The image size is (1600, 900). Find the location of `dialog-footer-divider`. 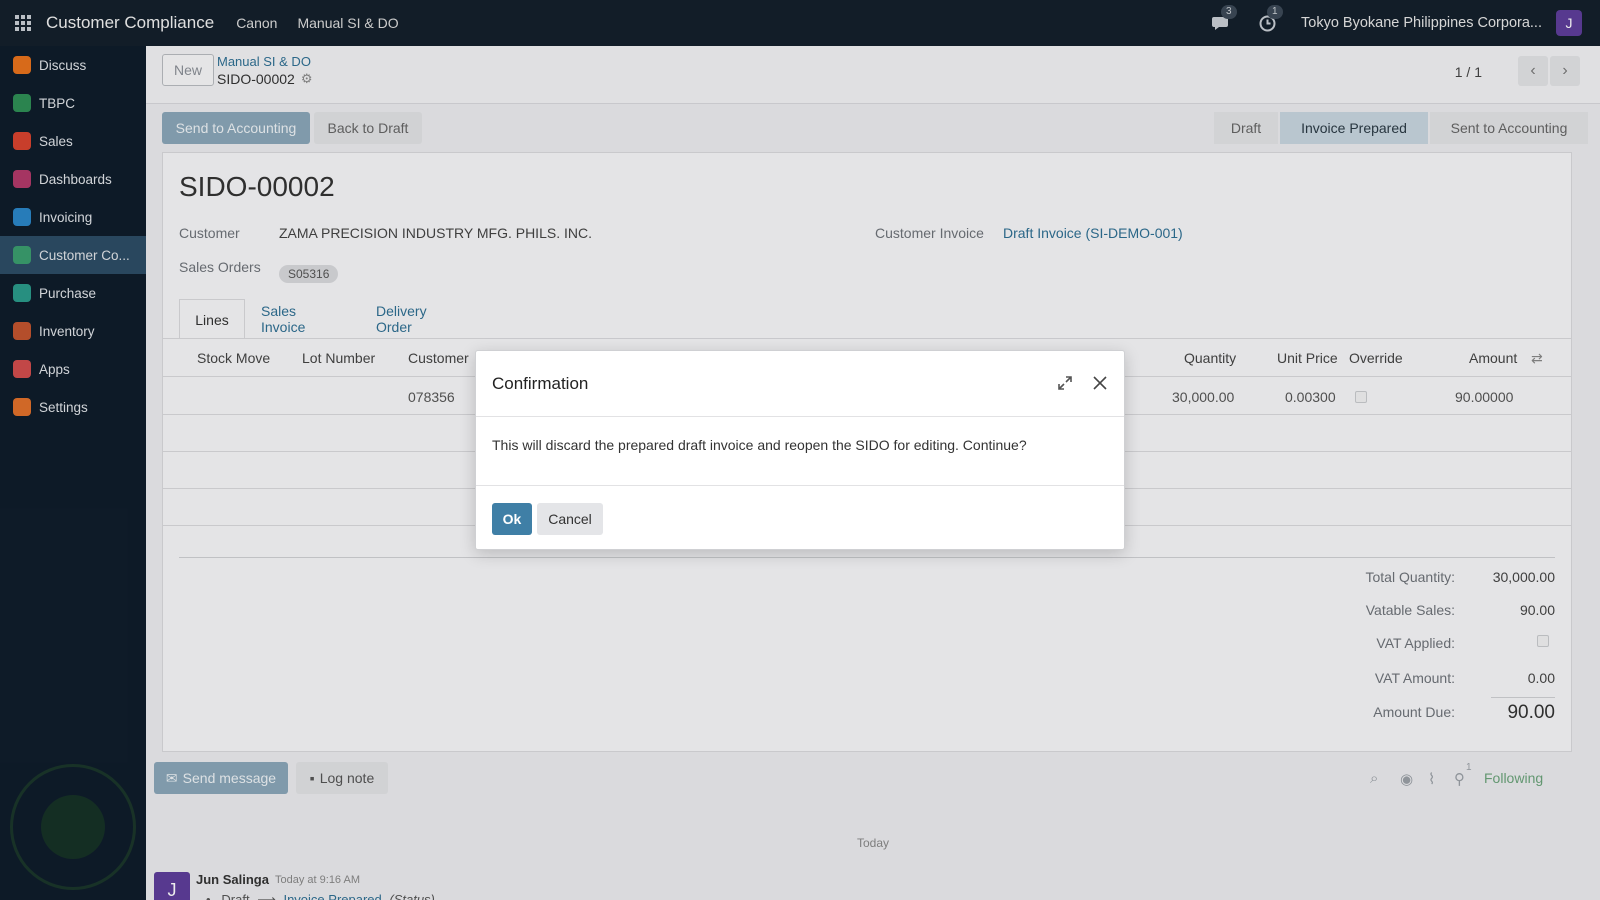

dialog-footer-divider is located at coordinates (800, 485).